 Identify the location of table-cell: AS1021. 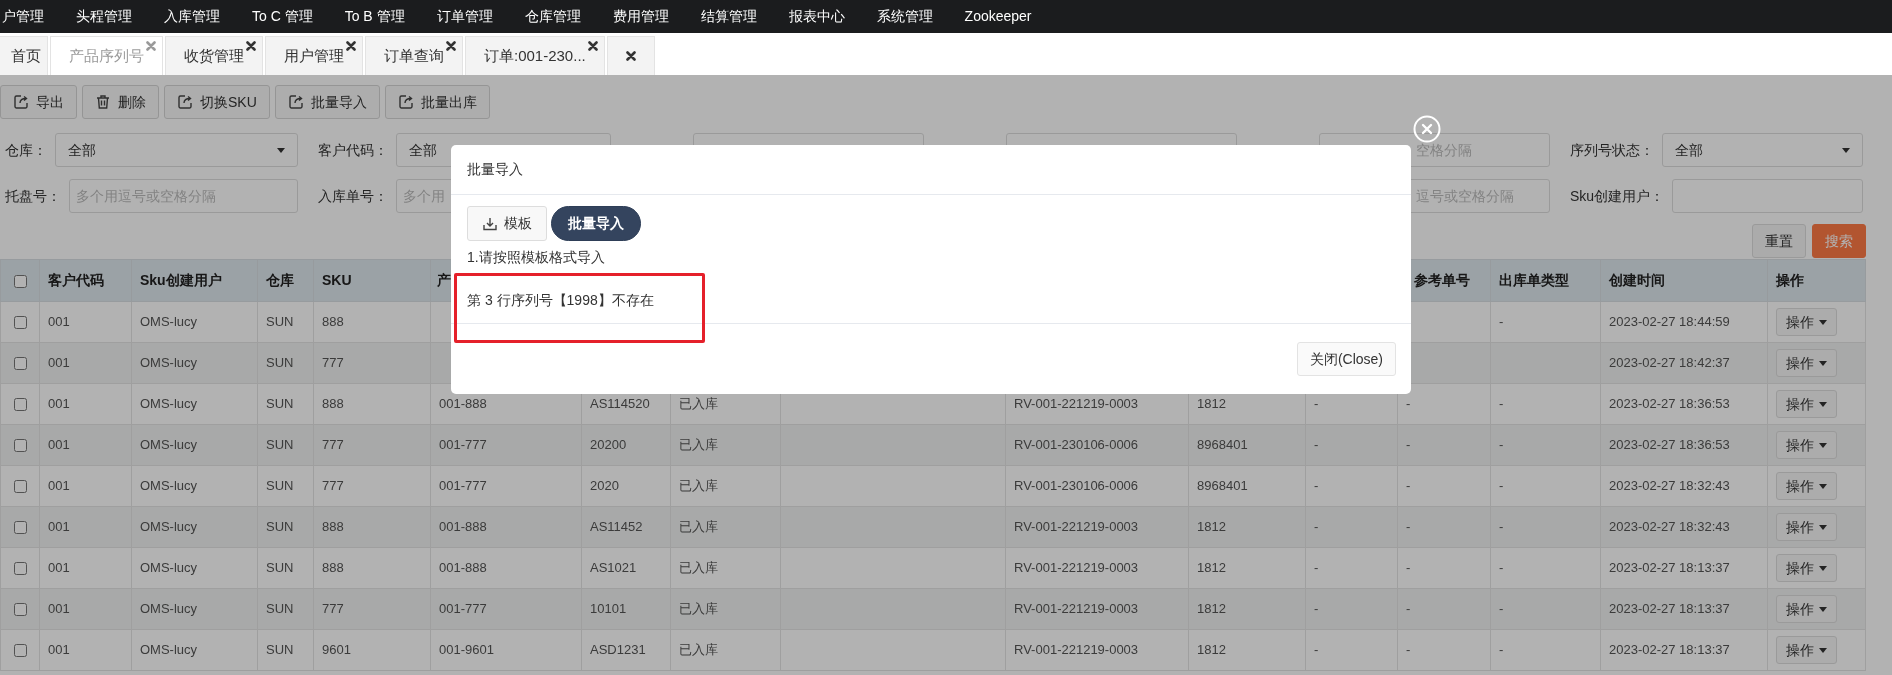
(613, 568).